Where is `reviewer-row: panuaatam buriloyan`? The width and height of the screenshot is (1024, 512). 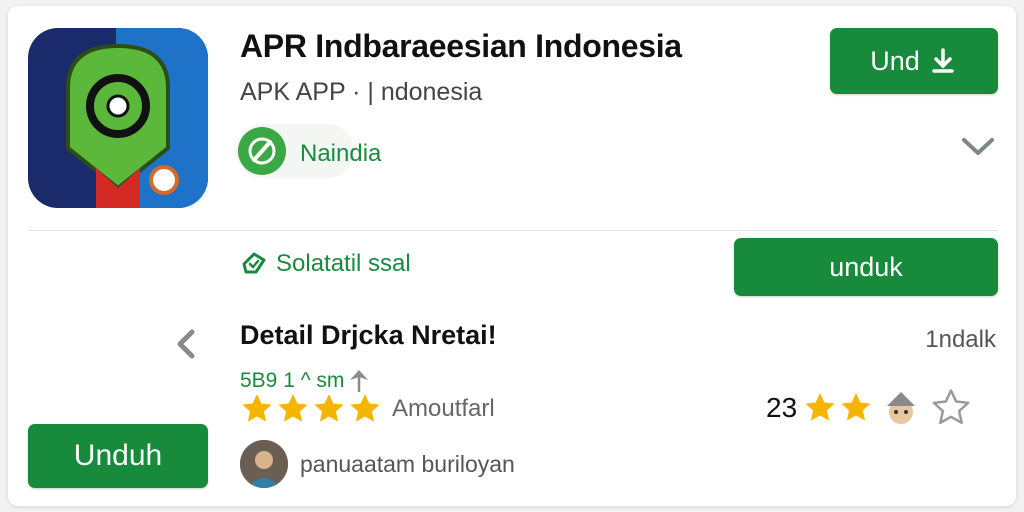 reviewer-row: panuaatam buriloyan is located at coordinates (377, 464).